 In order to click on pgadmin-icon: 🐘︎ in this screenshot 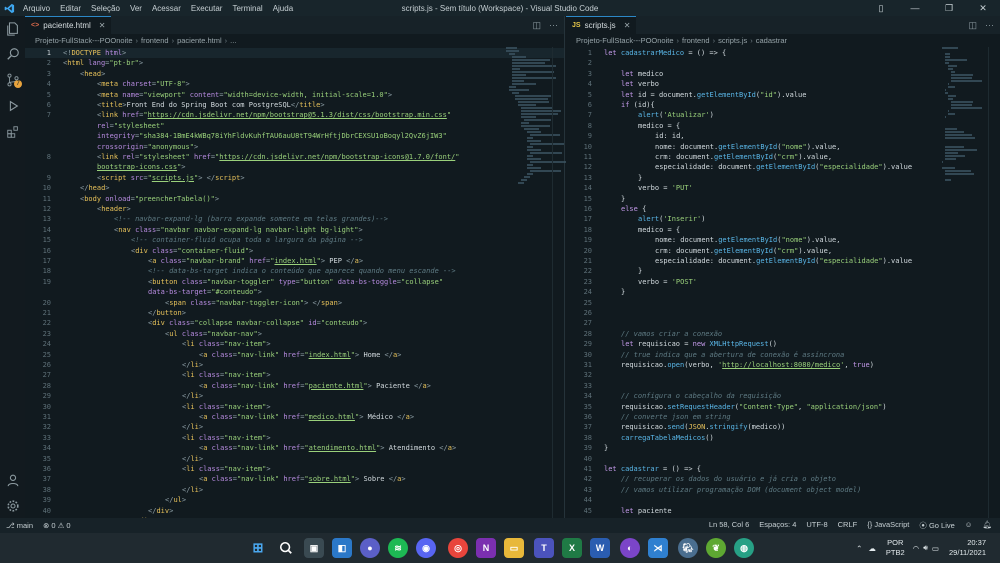, I will do `click(688, 548)`.